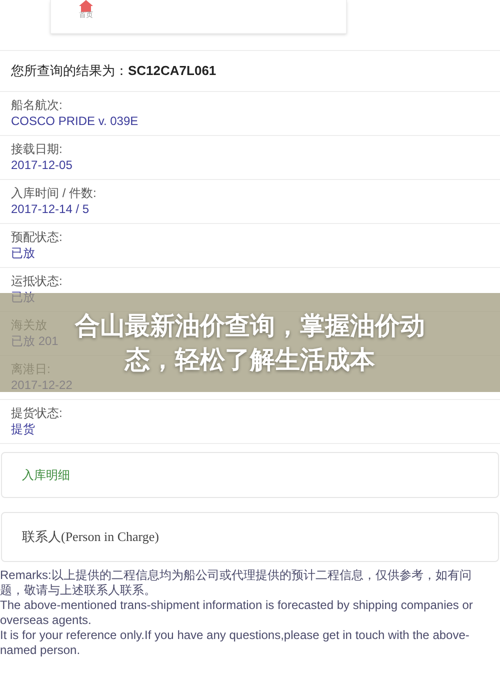  I want to click on field-label: 预配状态:, so click(36, 236).